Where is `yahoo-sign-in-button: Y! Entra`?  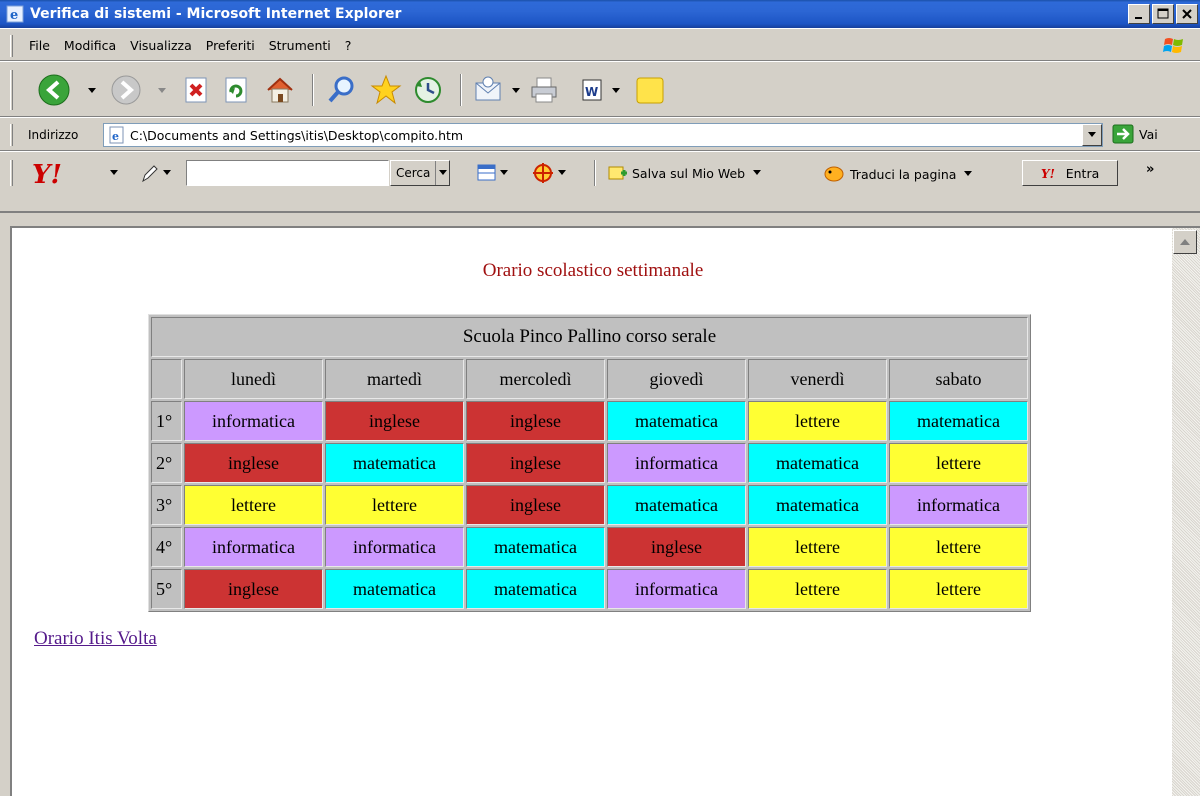 yahoo-sign-in-button: Y! Entra is located at coordinates (1070, 173).